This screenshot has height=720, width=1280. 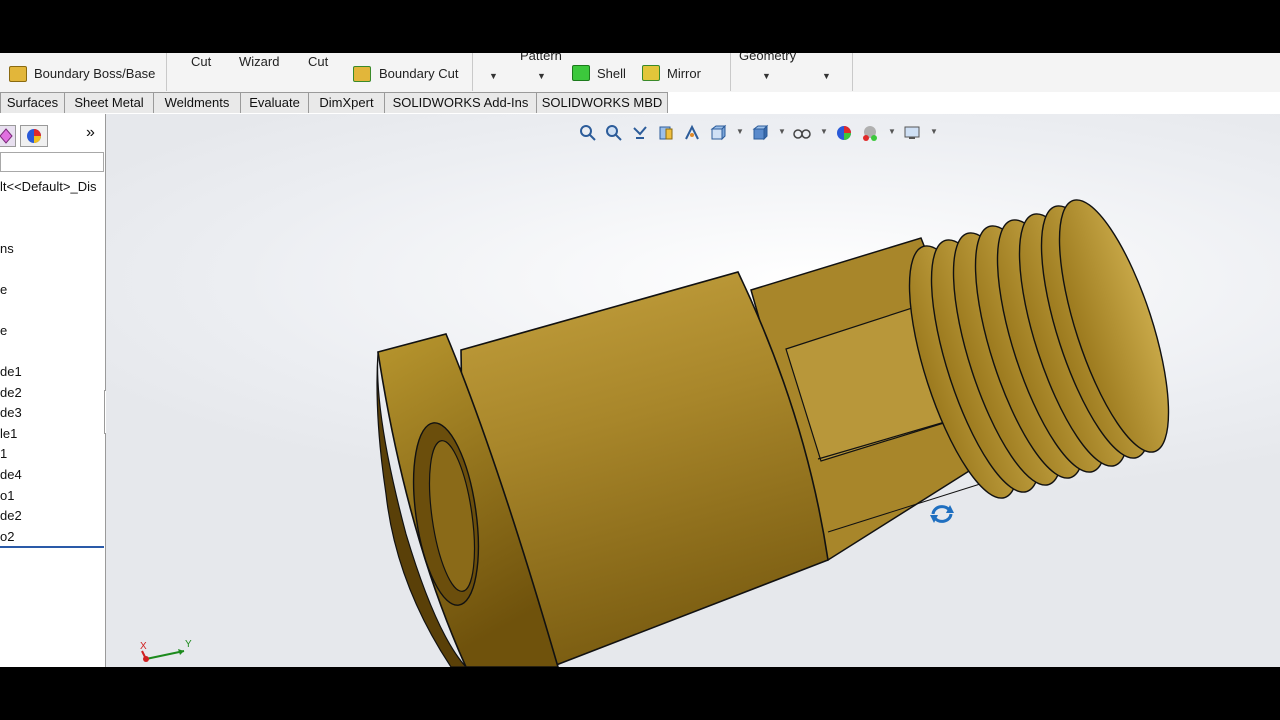 I want to click on axis-x-label: X, so click(x=143, y=646).